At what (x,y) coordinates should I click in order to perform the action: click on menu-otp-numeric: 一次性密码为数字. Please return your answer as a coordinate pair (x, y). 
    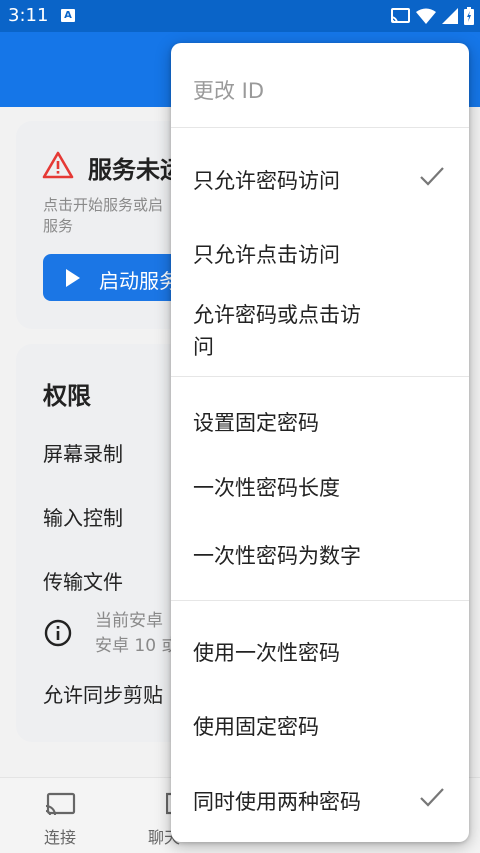
    Looking at the image, I should click on (277, 555).